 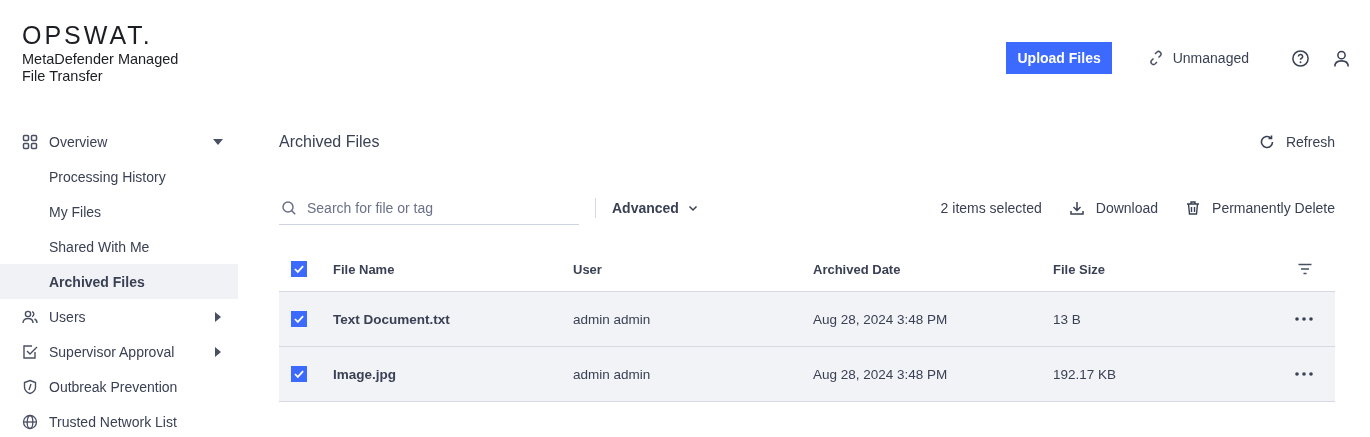 What do you see at coordinates (588, 269) in the screenshot?
I see `column-header: User` at bounding box center [588, 269].